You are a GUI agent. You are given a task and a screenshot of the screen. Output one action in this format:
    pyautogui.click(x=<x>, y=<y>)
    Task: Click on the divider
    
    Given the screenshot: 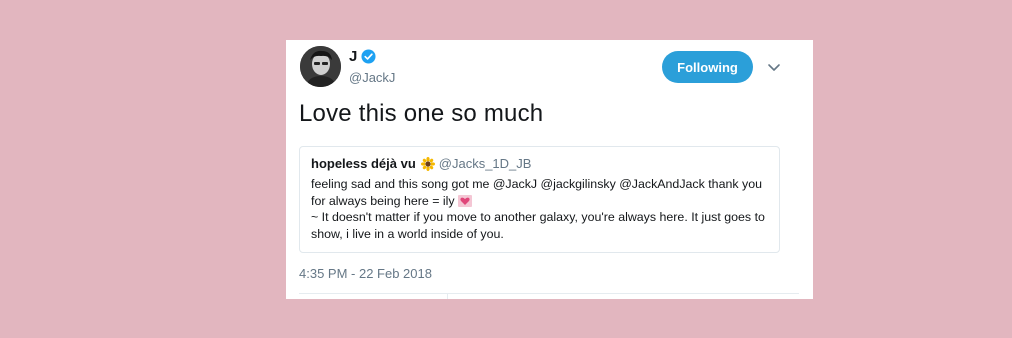 What is the action you would take?
    pyautogui.click(x=549, y=293)
    